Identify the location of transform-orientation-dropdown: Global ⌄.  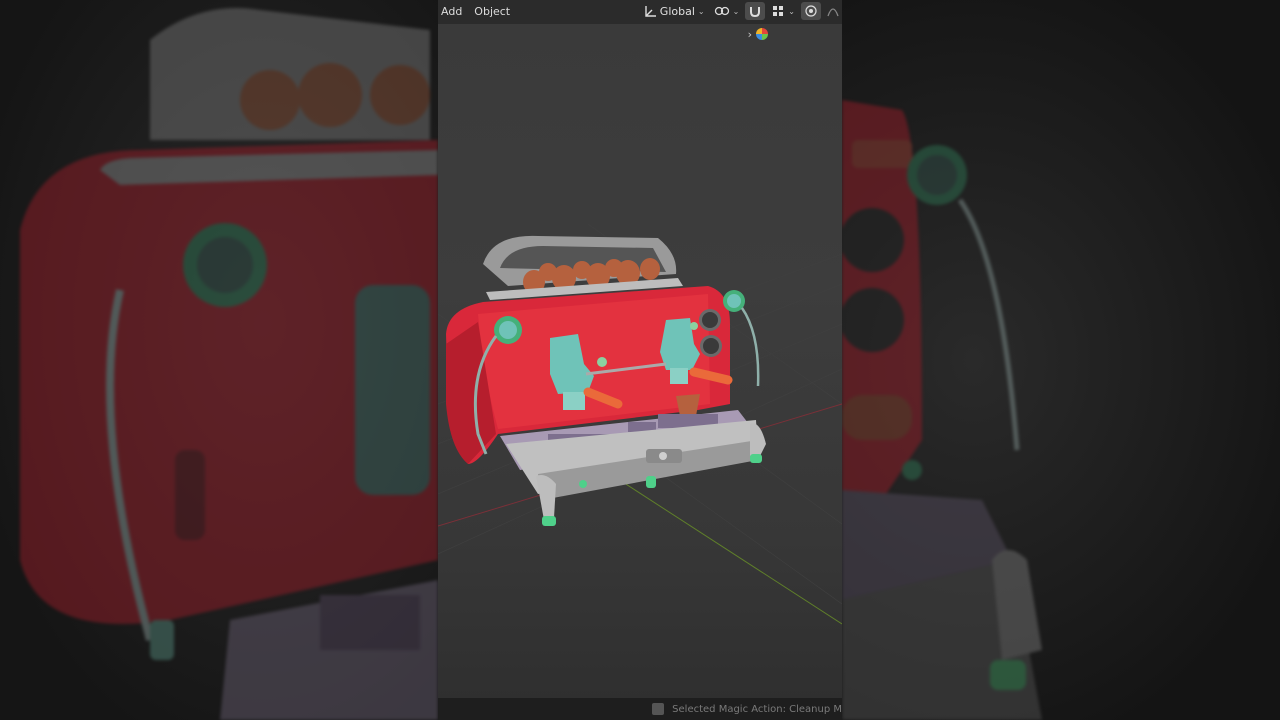
(674, 11).